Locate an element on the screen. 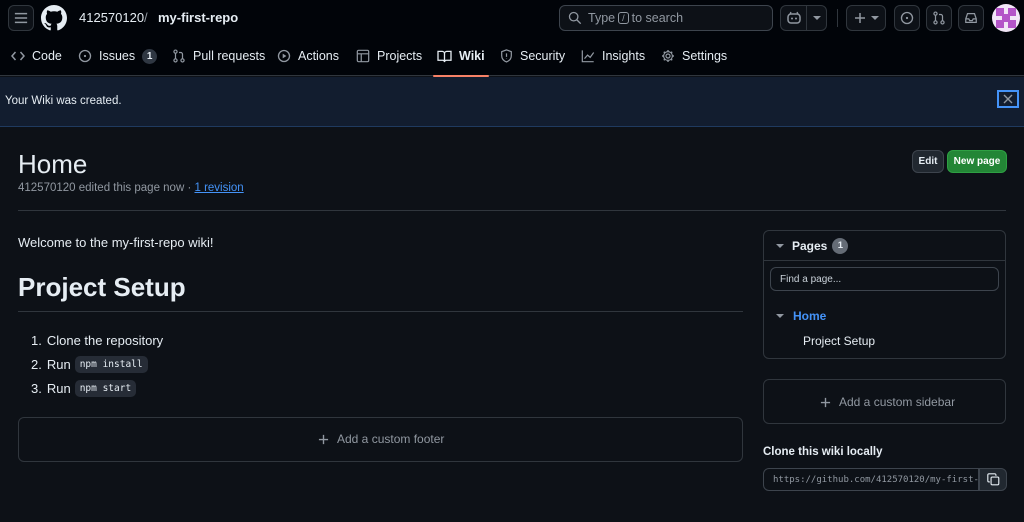 The width and height of the screenshot is (1024, 522). create-new-button is located at coordinates (866, 18).